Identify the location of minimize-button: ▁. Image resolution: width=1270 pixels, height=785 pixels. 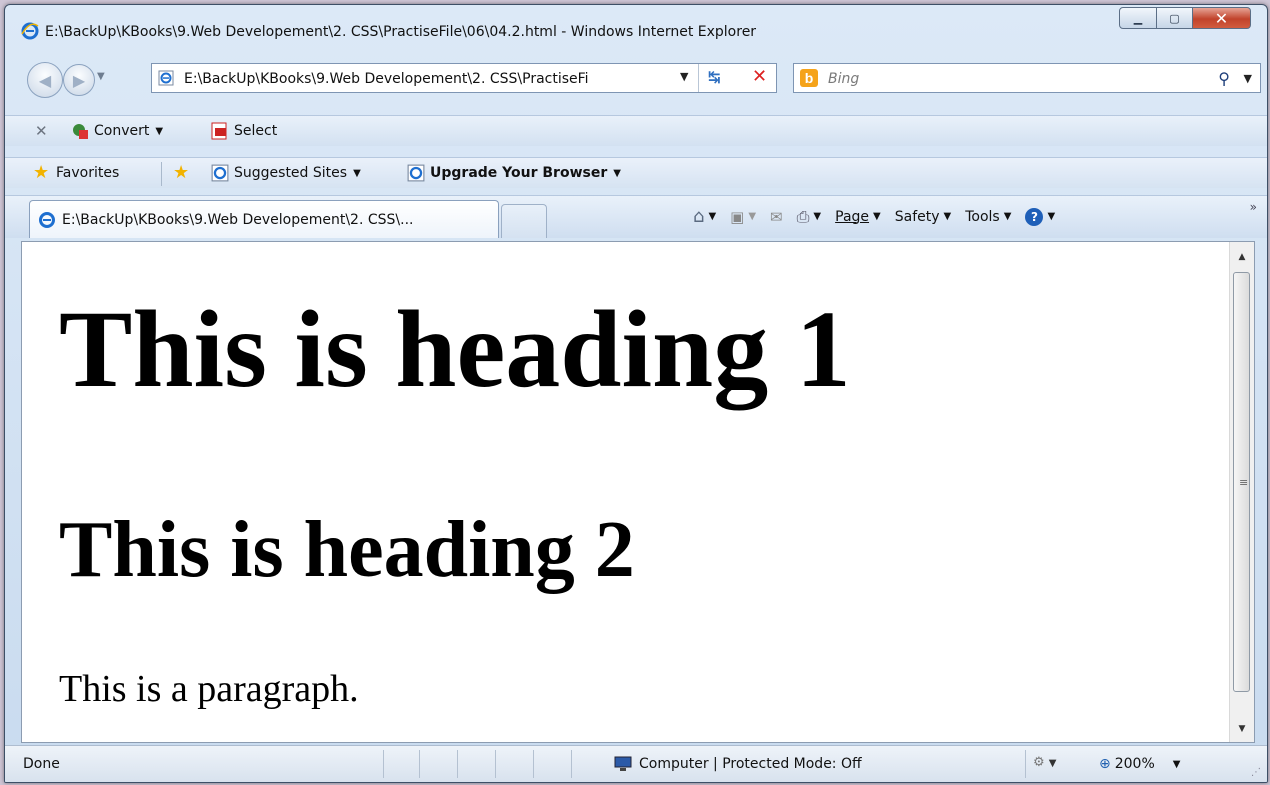
(1138, 18).